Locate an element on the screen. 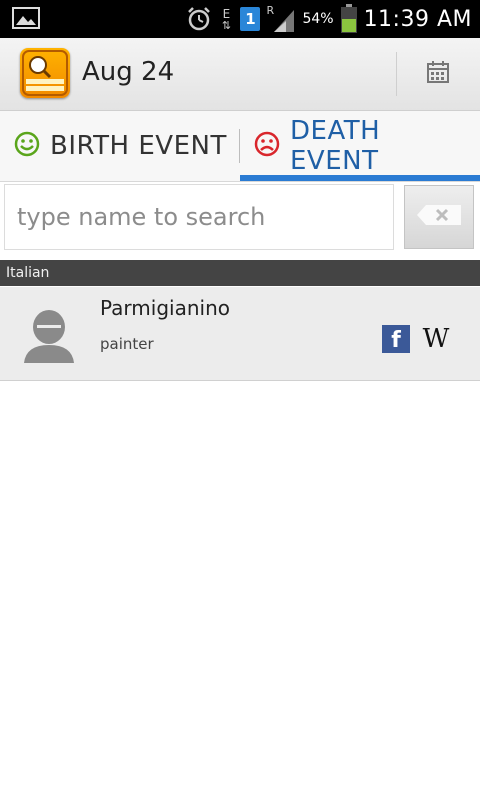  backspace-clear-icon is located at coordinates (439, 217).